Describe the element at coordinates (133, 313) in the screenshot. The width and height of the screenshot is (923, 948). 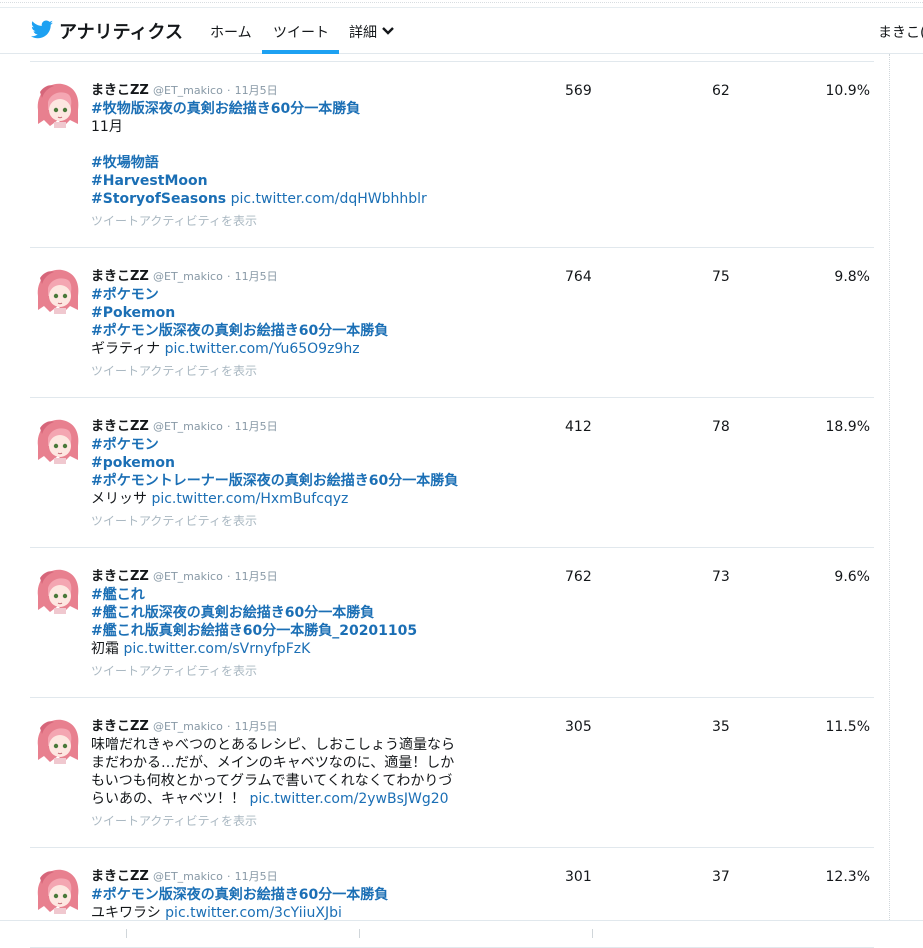
I see `hashtag-link: #Pokemon` at that location.